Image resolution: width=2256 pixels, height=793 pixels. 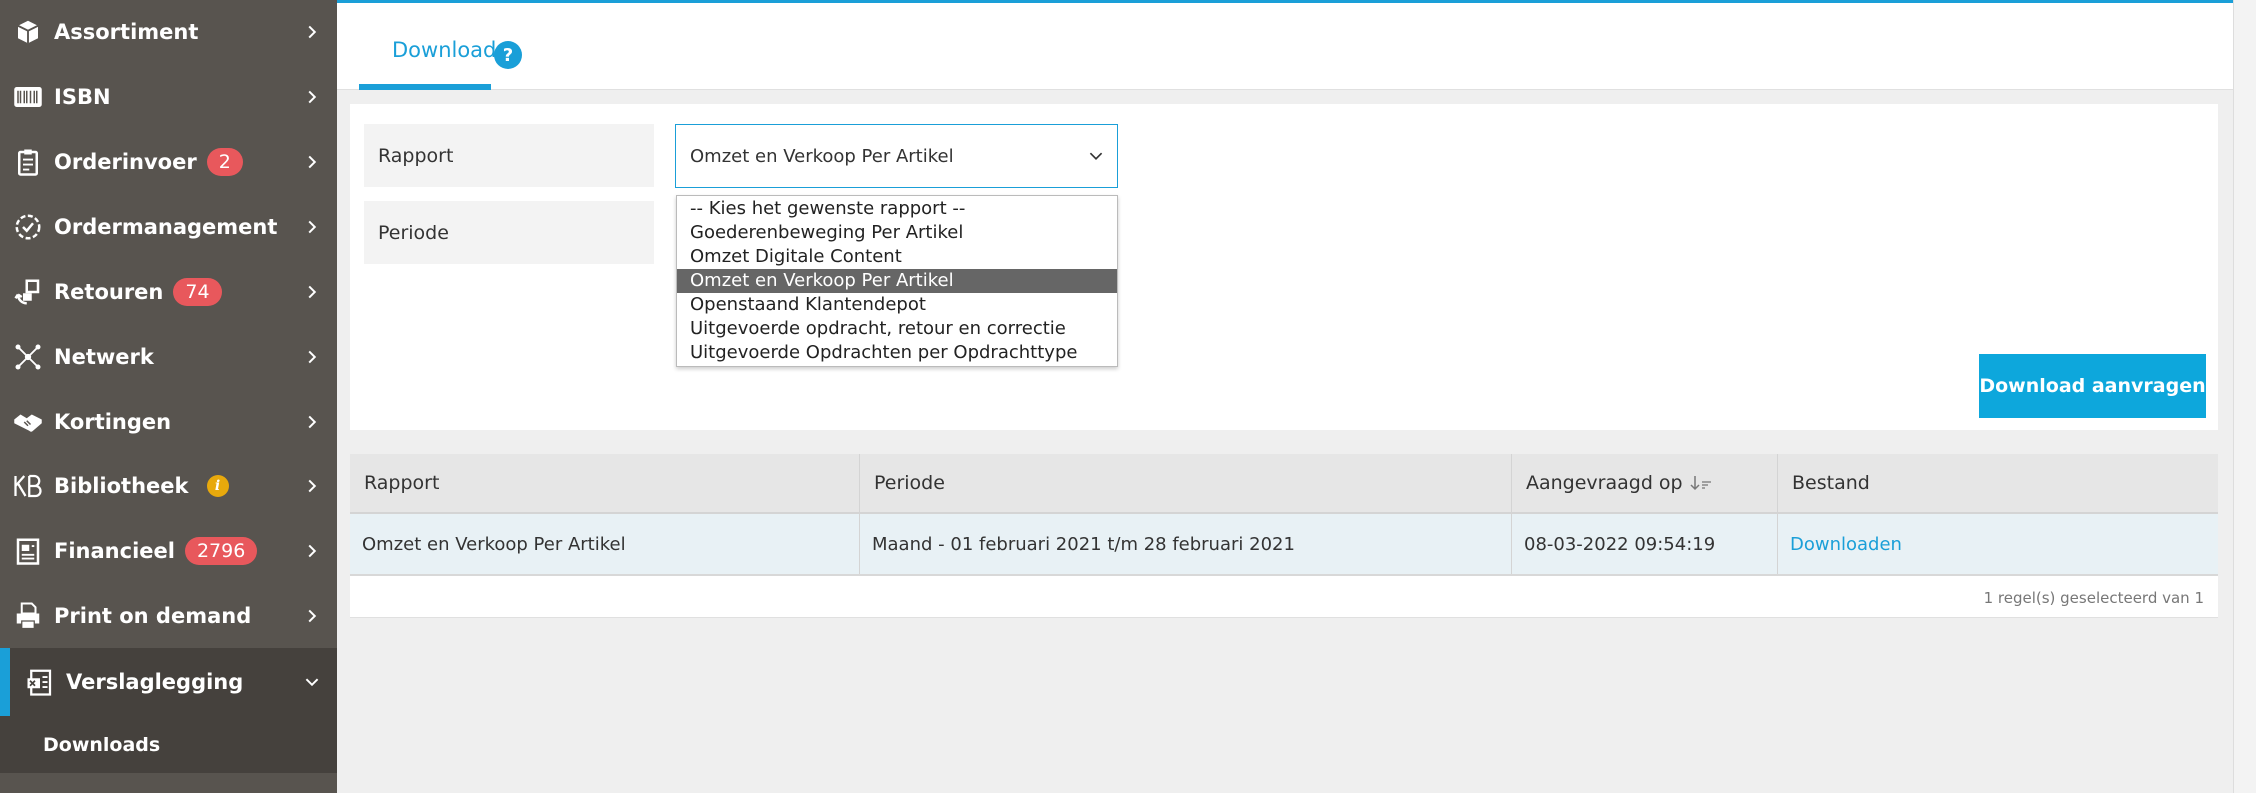 What do you see at coordinates (28, 422) in the screenshot?
I see `handshake-icon` at bounding box center [28, 422].